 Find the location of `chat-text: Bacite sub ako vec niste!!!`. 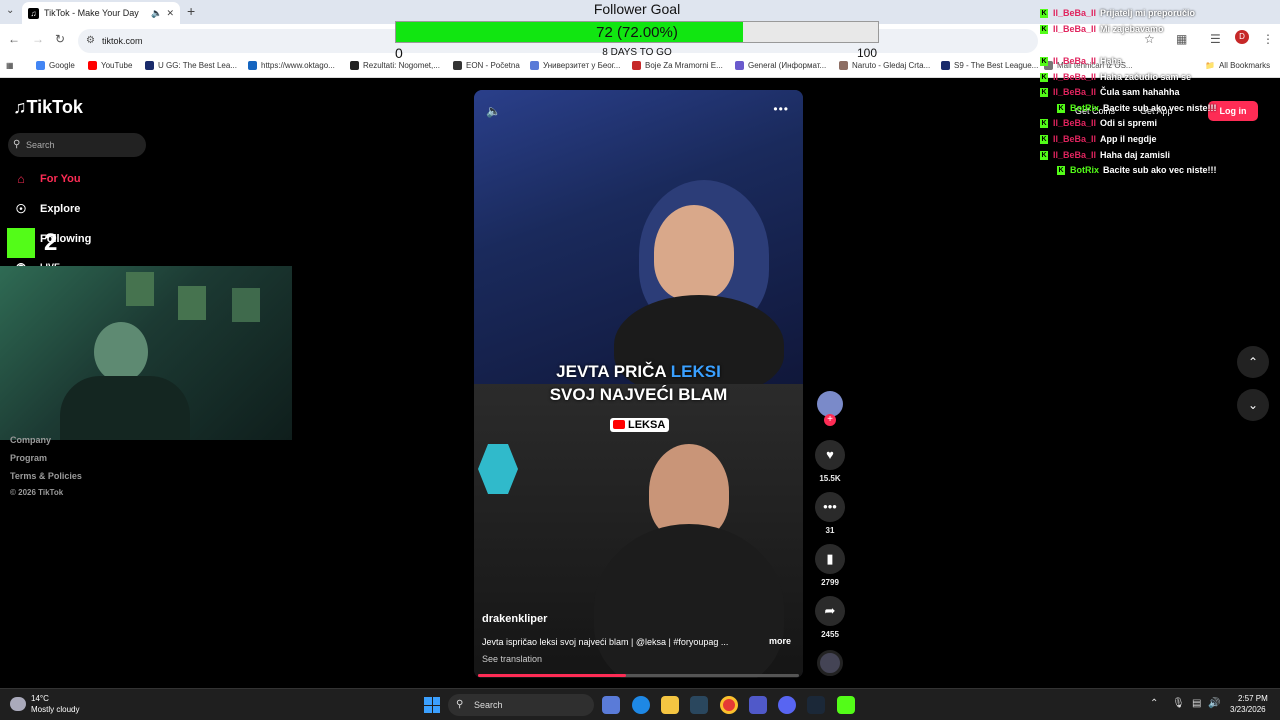

chat-text: Bacite sub ako vec niste!!! is located at coordinates (1160, 108).